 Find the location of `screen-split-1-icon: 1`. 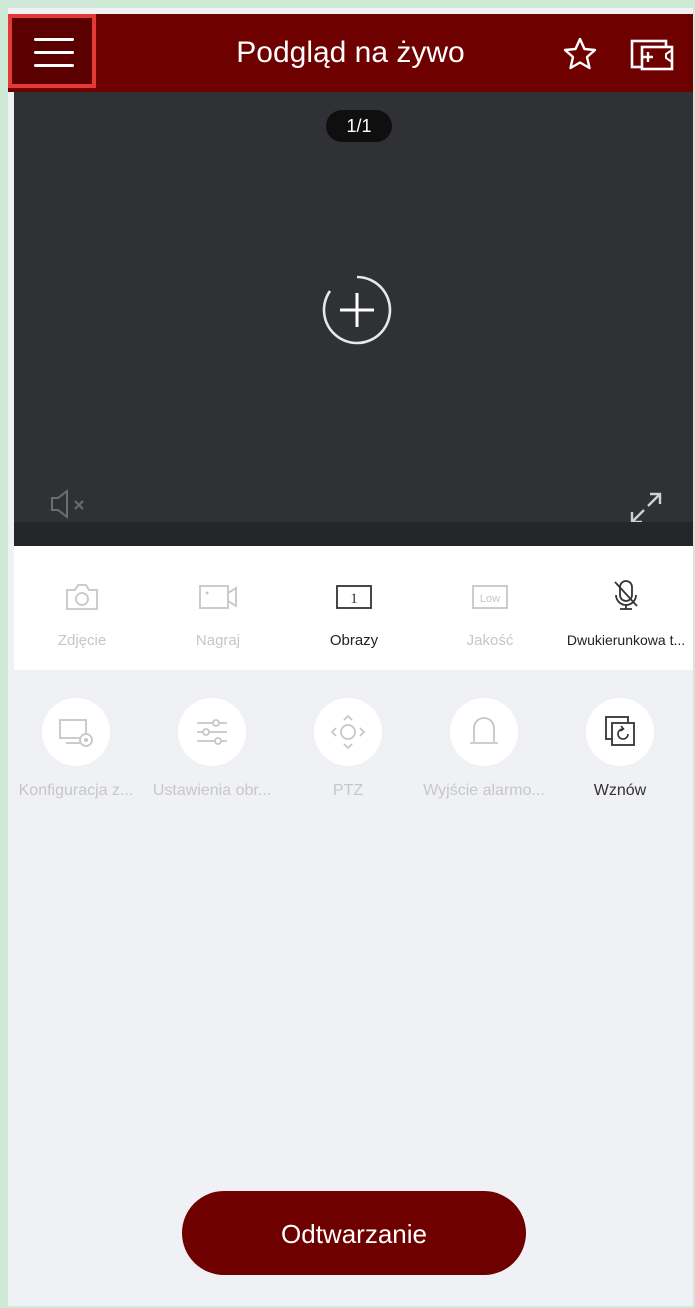

screen-split-1-icon: 1 is located at coordinates (354, 597).